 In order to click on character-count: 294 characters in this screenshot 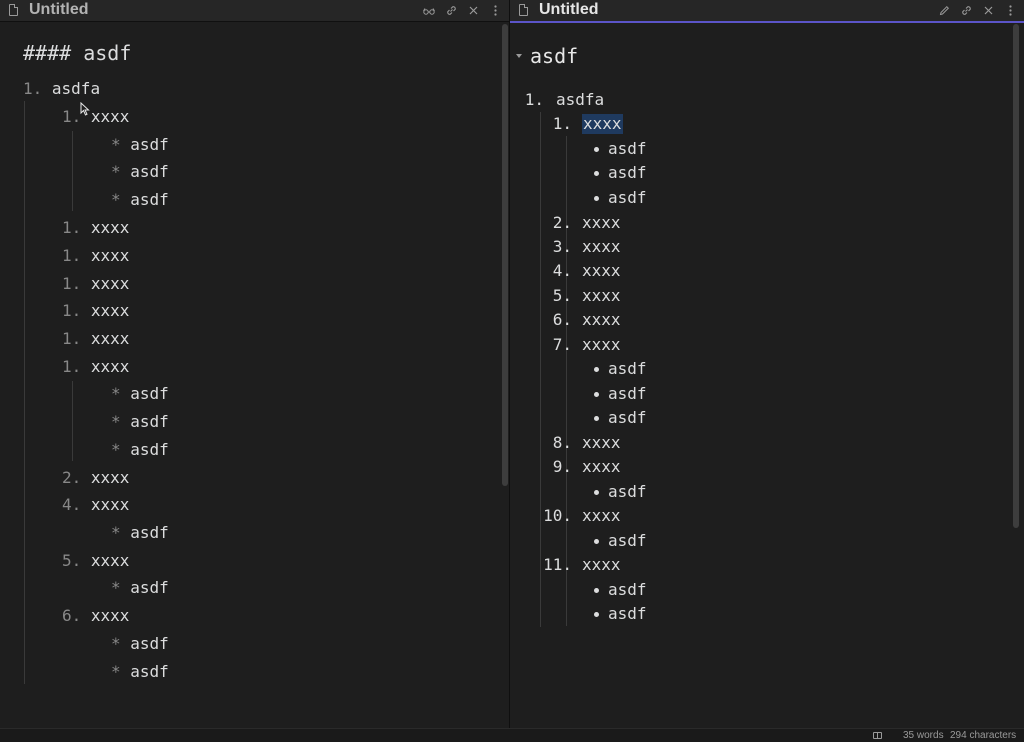, I will do `click(983, 735)`.